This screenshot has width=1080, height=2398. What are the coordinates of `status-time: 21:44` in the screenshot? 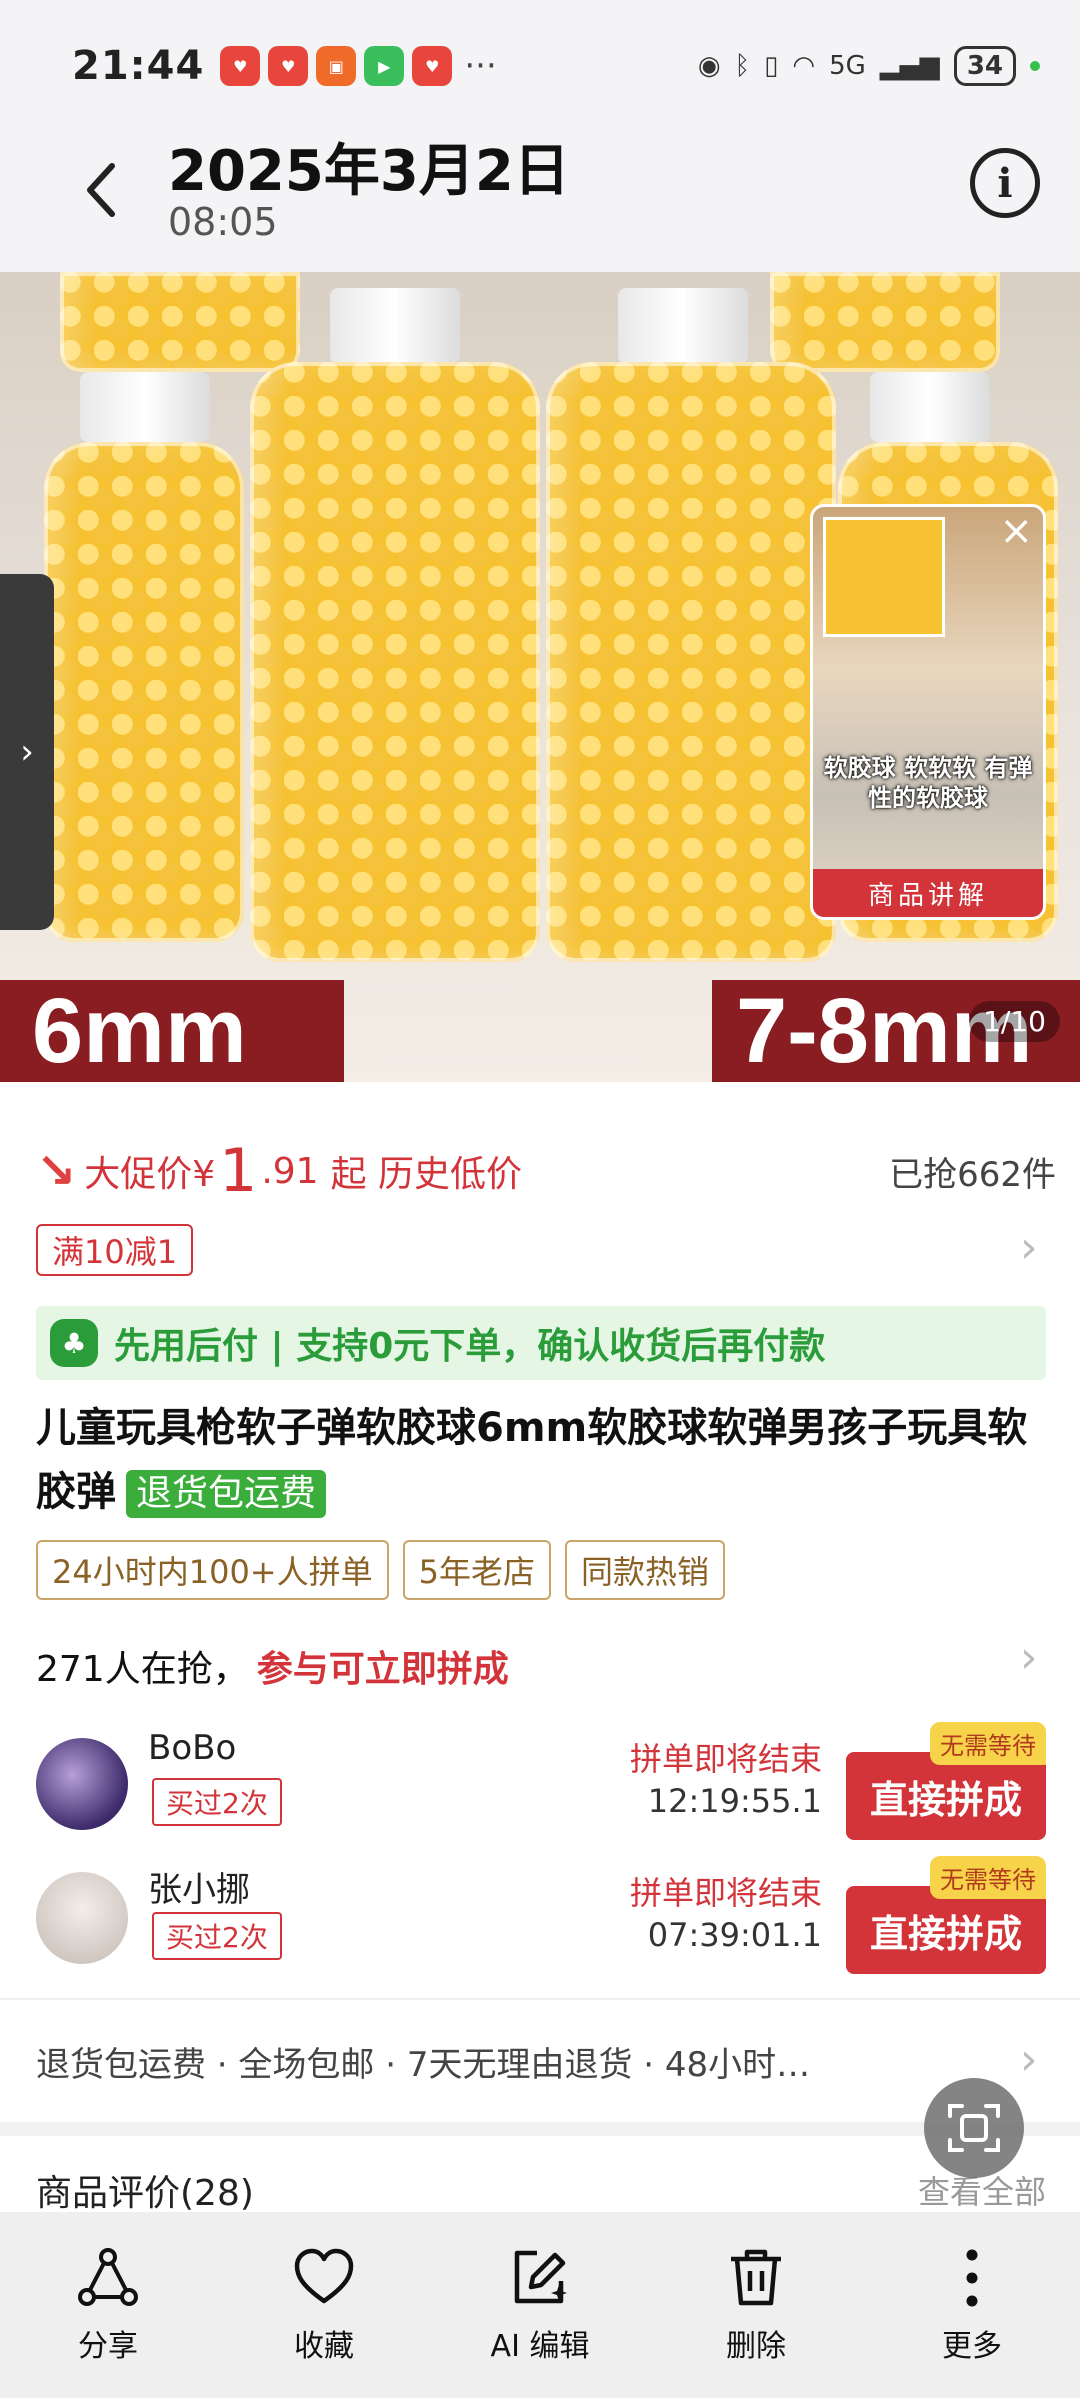 It's located at (138, 66).